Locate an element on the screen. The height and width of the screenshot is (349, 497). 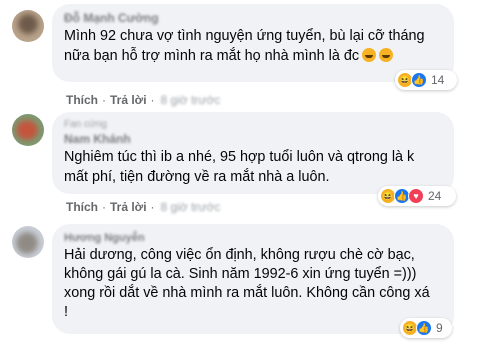
reaction-summary: 😆 👍 9 is located at coordinates (426, 328).